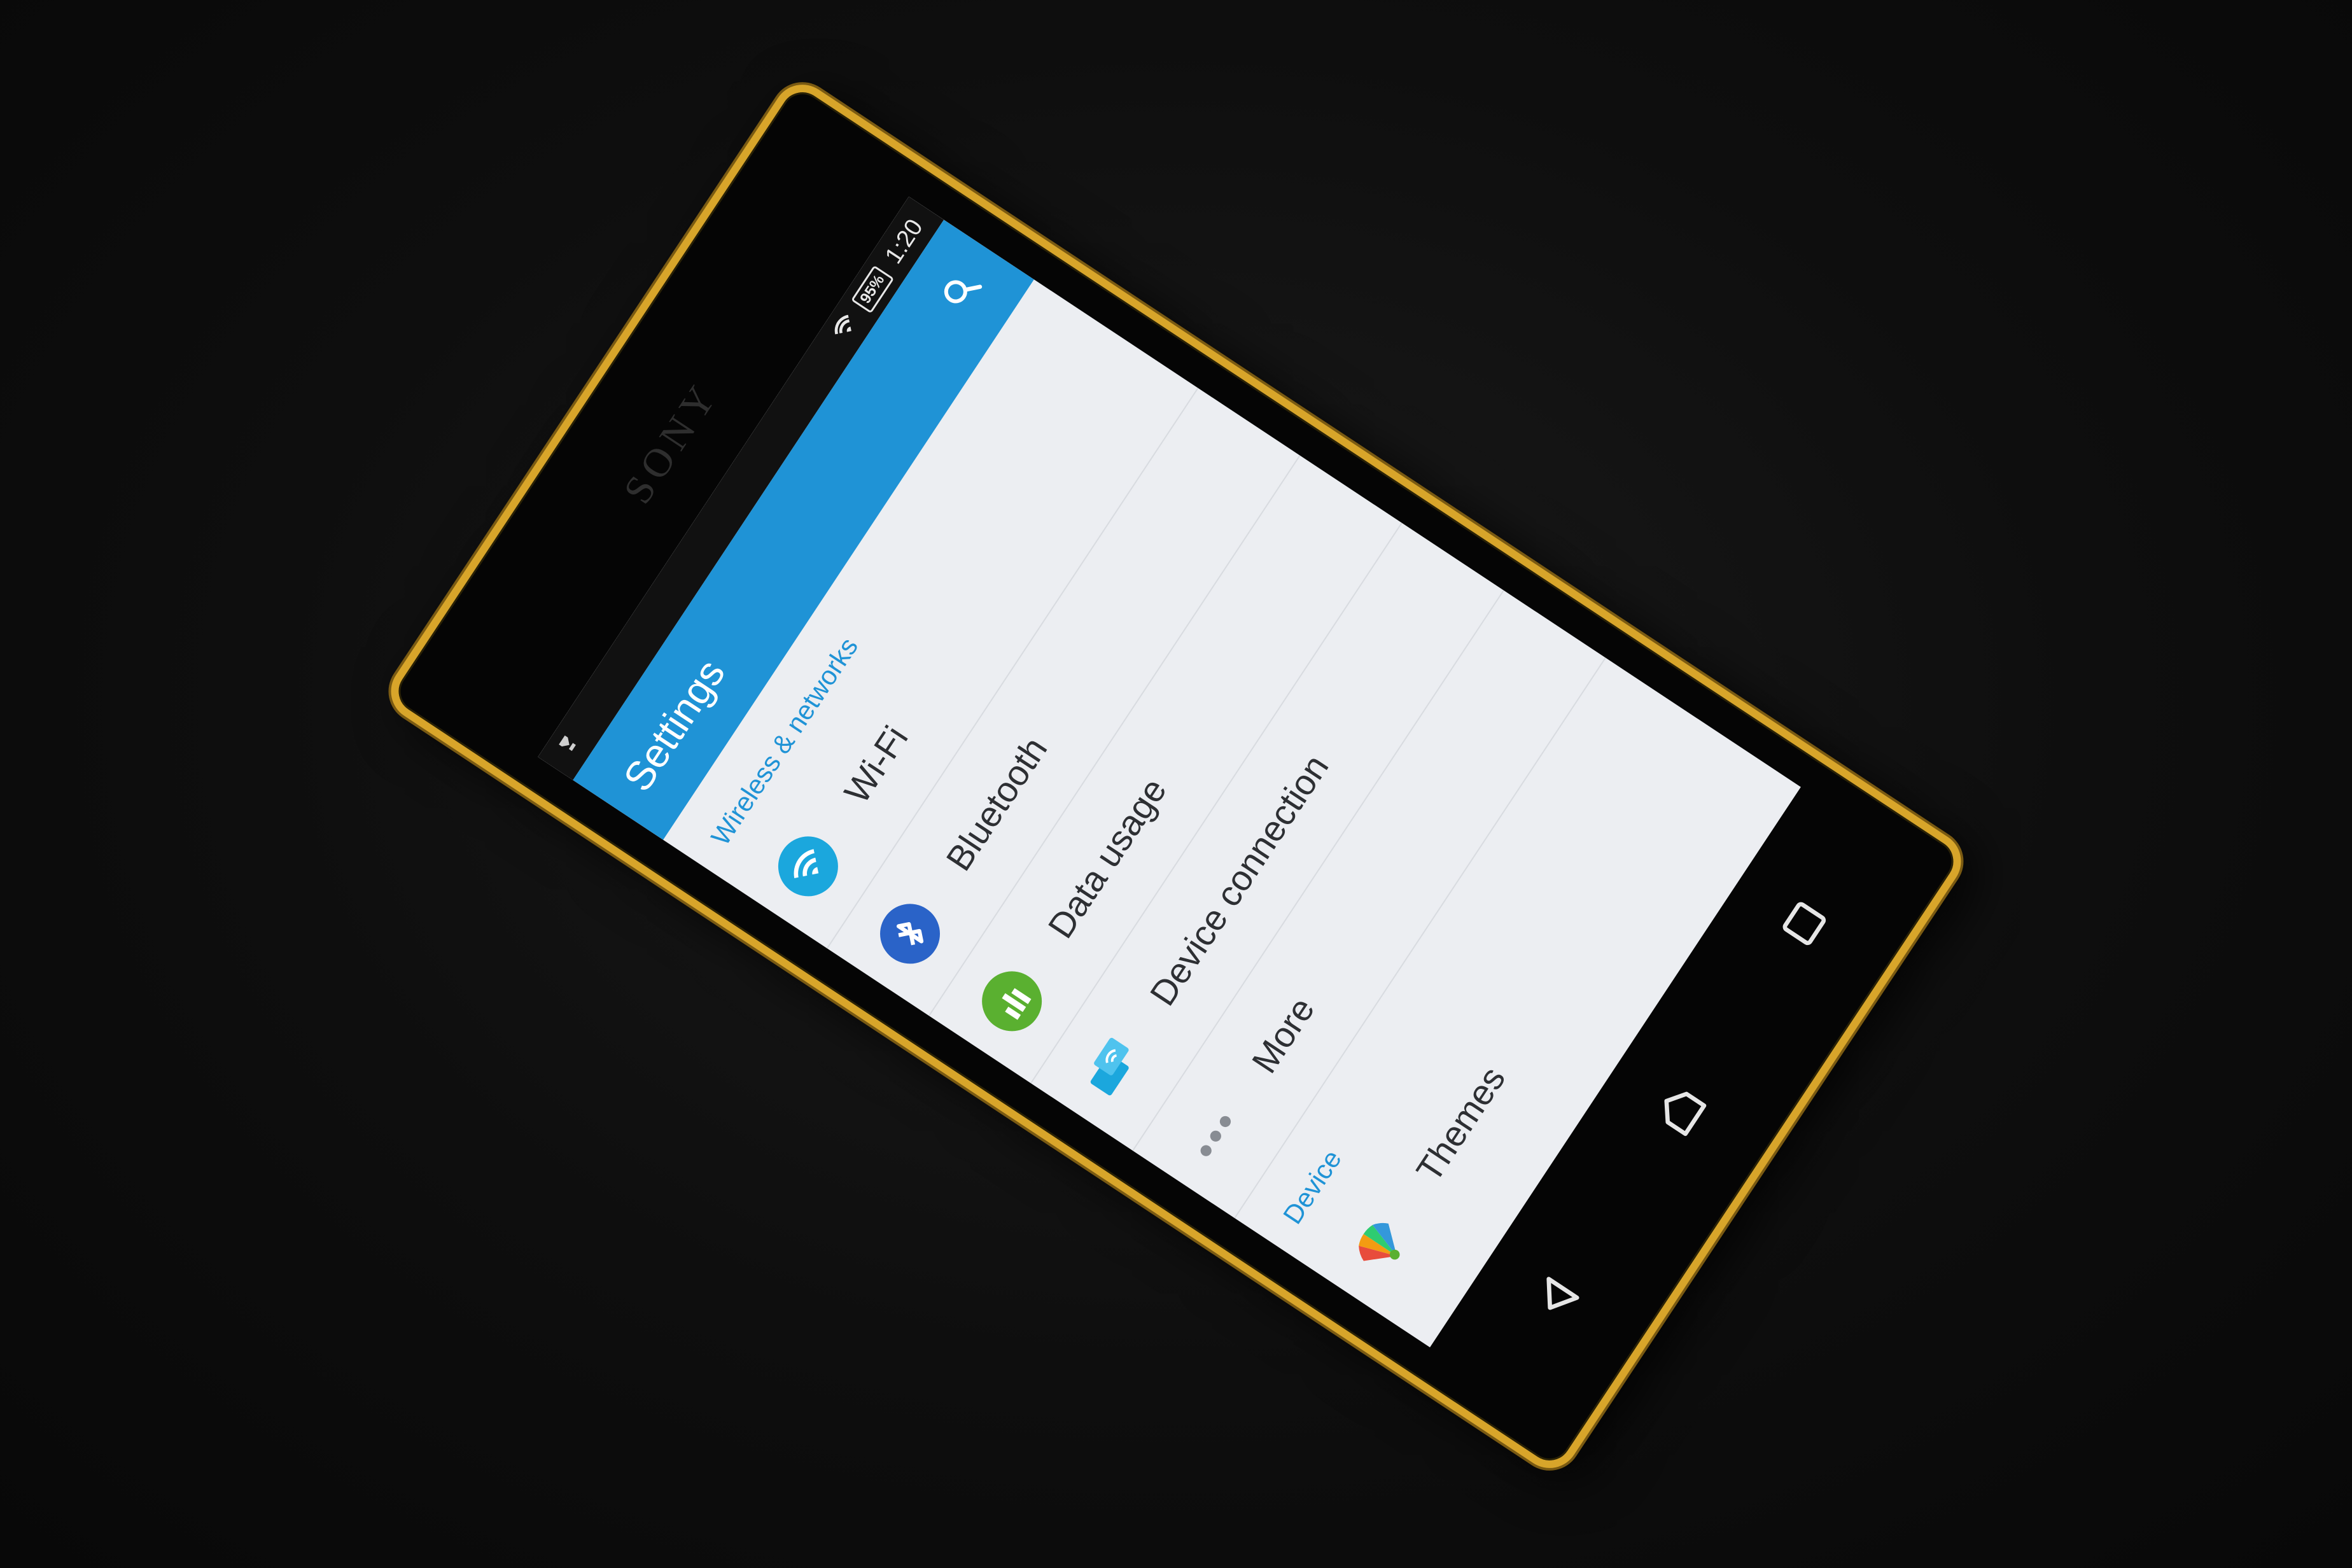 This screenshot has height=1568, width=2352. I want to click on setting-label-more: More, so click(1282, 1035).